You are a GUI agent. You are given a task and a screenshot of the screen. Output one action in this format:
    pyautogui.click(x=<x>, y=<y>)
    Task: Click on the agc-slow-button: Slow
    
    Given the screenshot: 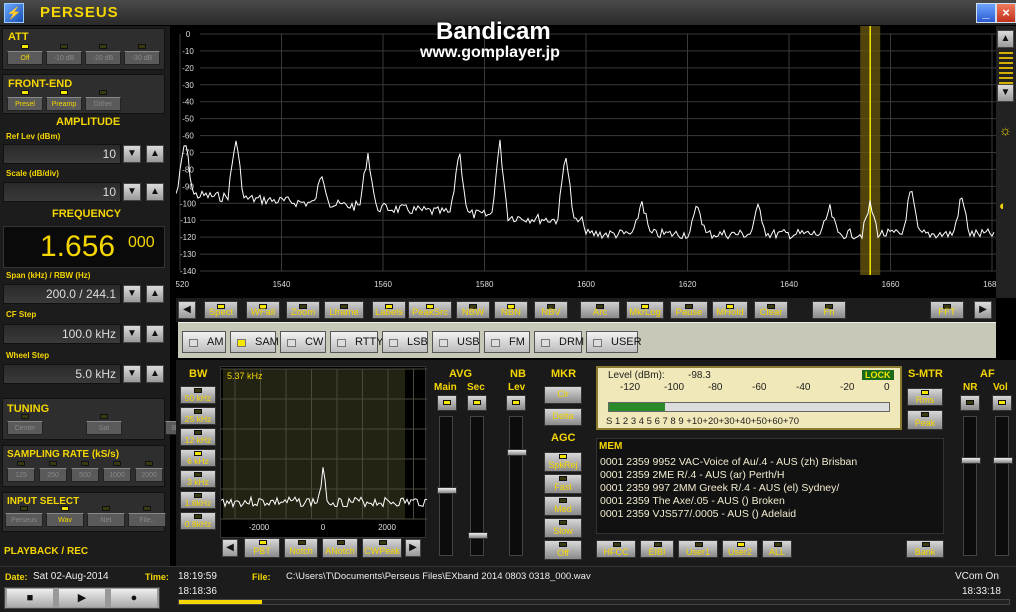 What is the action you would take?
    pyautogui.click(x=563, y=528)
    